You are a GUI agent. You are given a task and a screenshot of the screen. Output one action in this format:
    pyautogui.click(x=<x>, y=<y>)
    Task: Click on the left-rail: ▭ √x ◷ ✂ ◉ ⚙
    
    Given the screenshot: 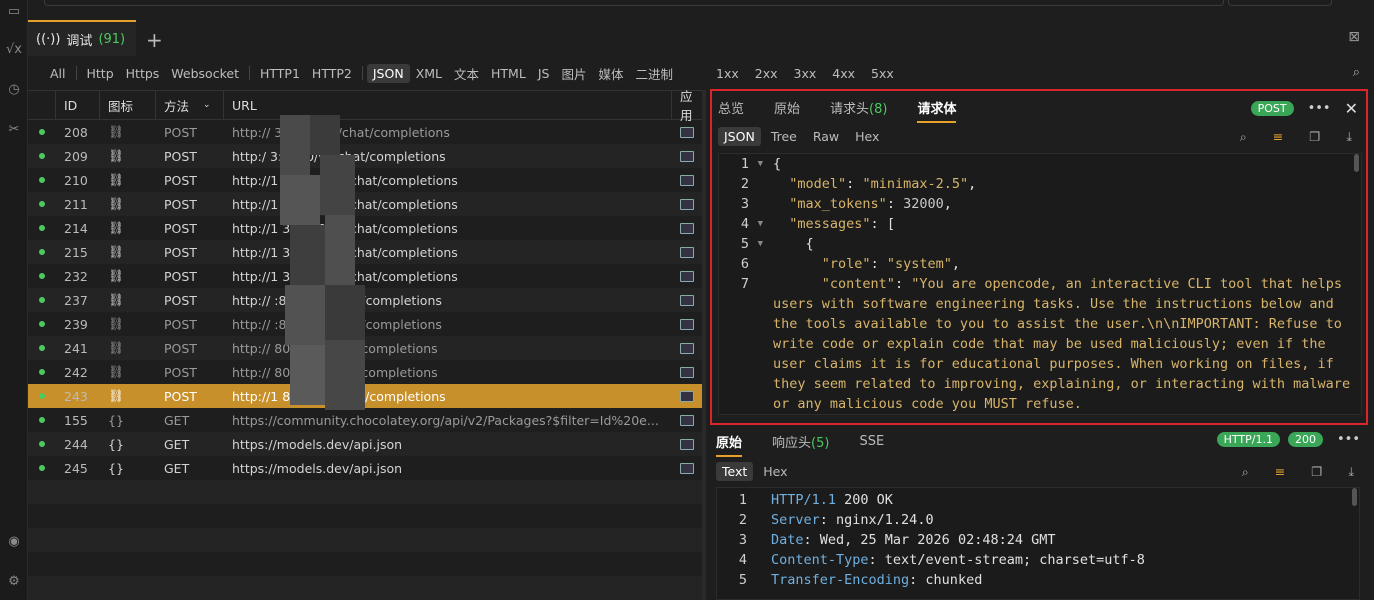 What is the action you would take?
    pyautogui.click(x=14, y=300)
    